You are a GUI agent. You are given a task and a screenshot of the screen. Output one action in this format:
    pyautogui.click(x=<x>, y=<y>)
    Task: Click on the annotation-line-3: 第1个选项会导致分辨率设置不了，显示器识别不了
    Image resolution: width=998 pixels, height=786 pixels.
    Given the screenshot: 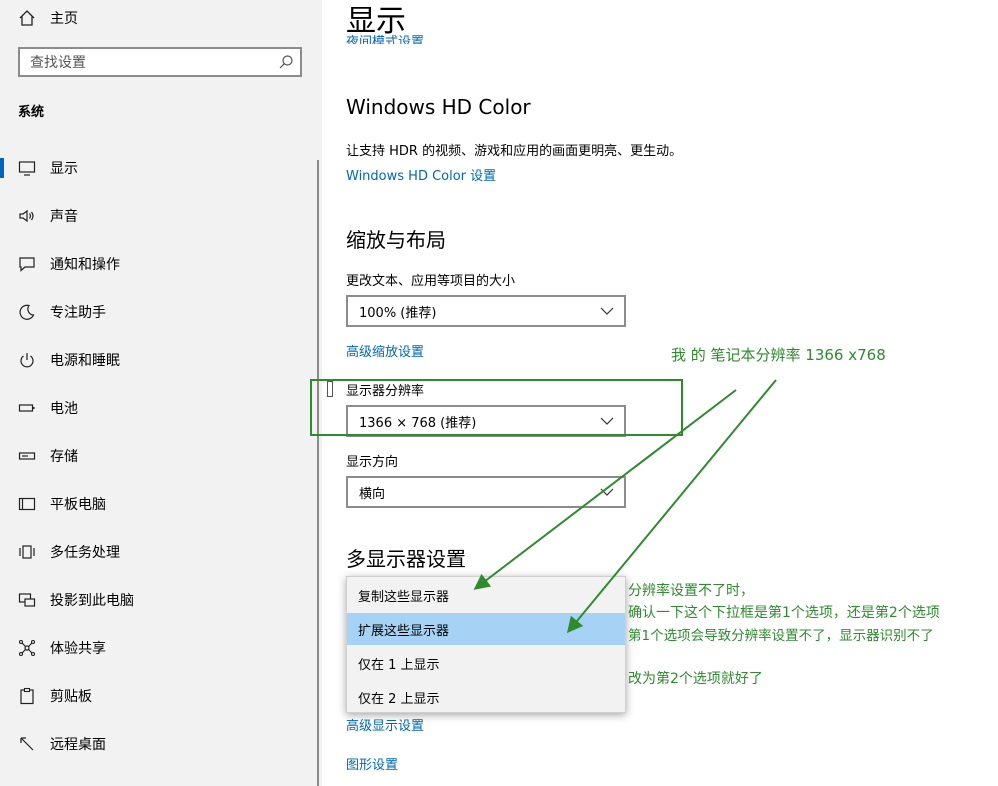 What is the action you would take?
    pyautogui.click(x=781, y=636)
    